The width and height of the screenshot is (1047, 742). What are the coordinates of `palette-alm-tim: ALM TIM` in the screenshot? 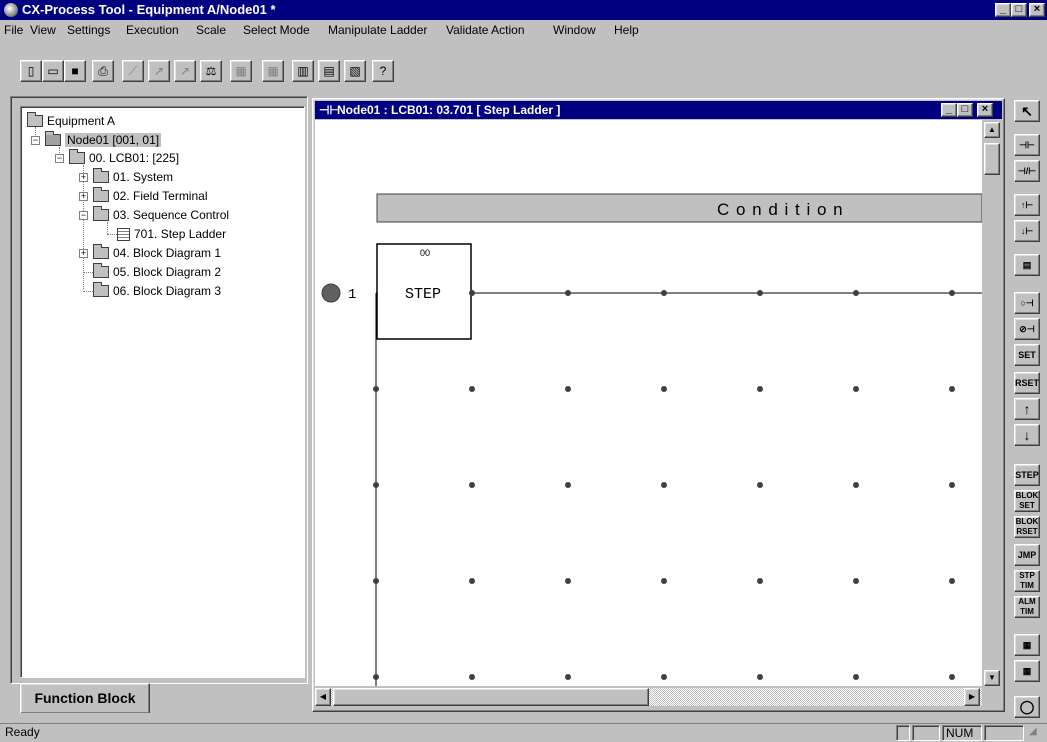 It's located at (1027, 607).